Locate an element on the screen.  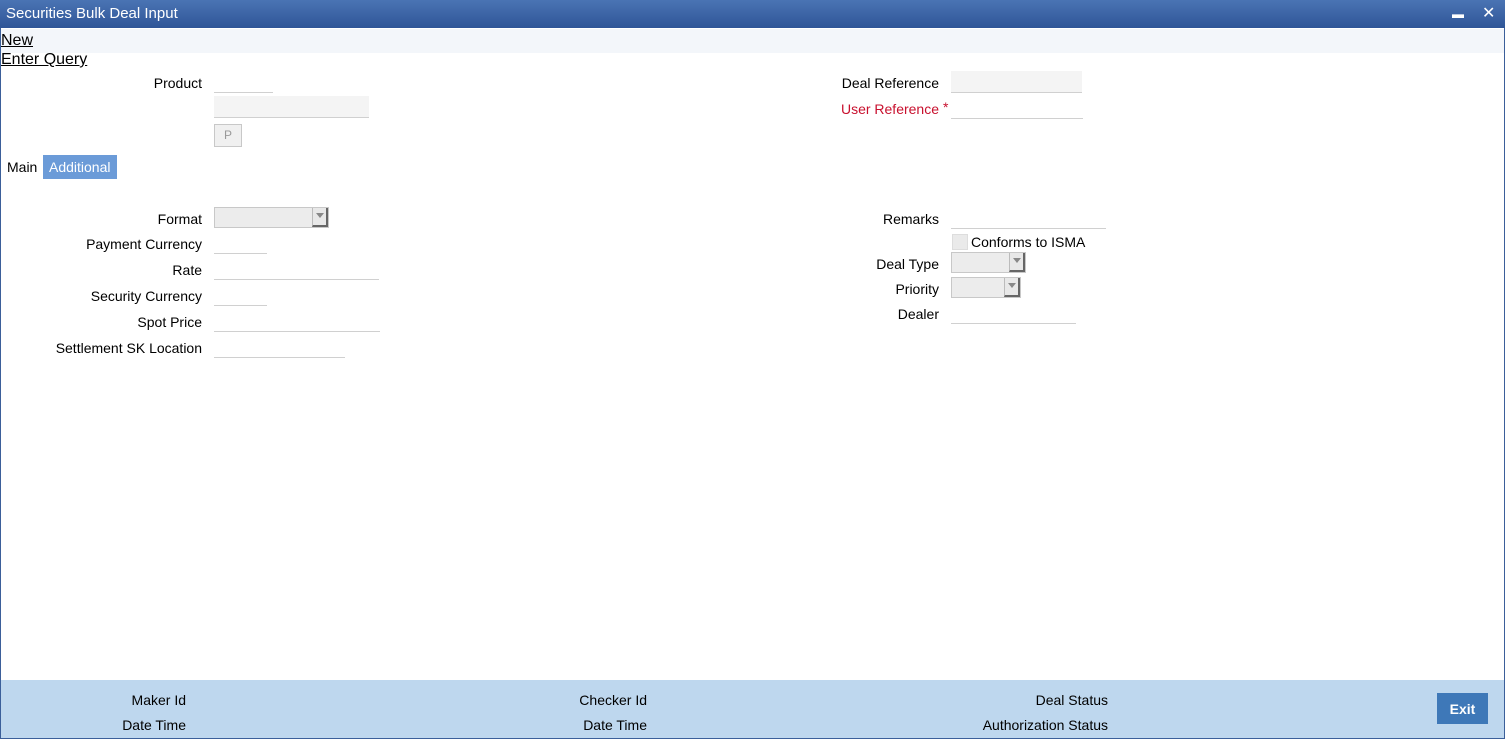
remarks-input is located at coordinates (1028, 218).